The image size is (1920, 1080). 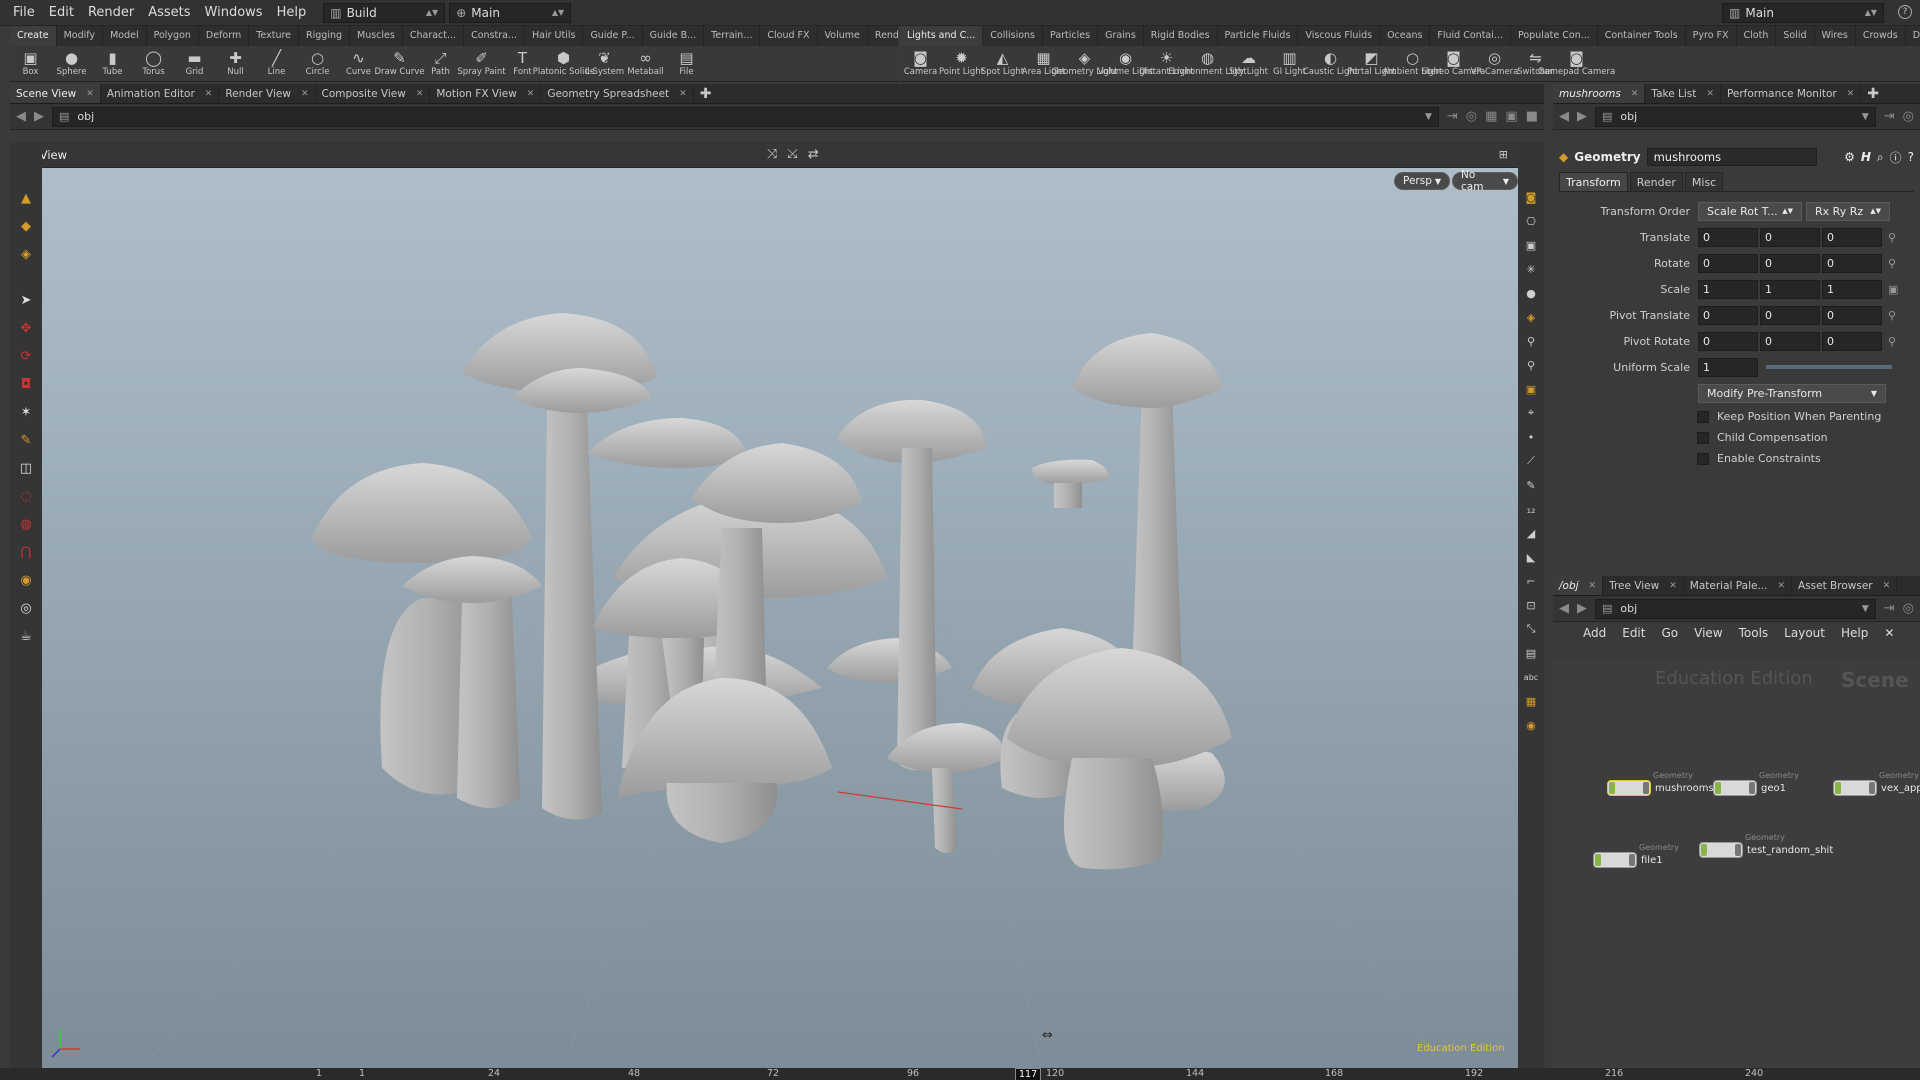 I want to click on menu-edit: Edit, so click(x=61, y=12).